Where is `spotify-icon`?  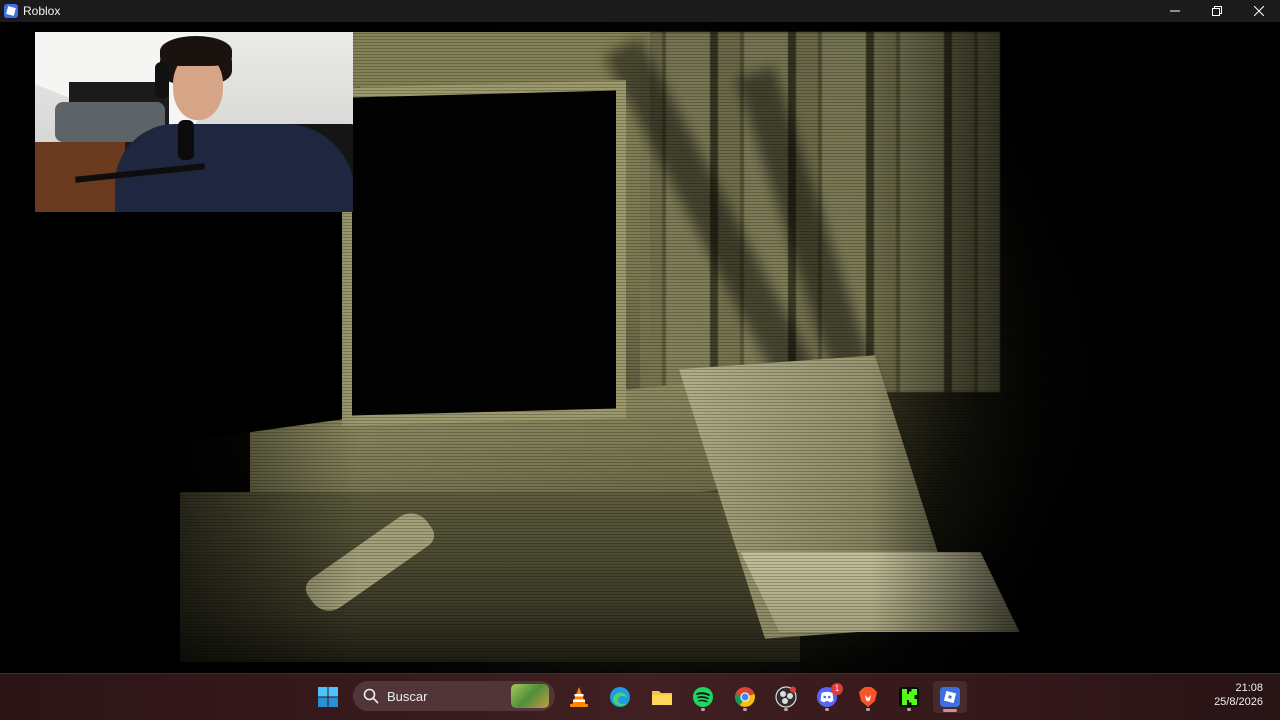 spotify-icon is located at coordinates (703, 697).